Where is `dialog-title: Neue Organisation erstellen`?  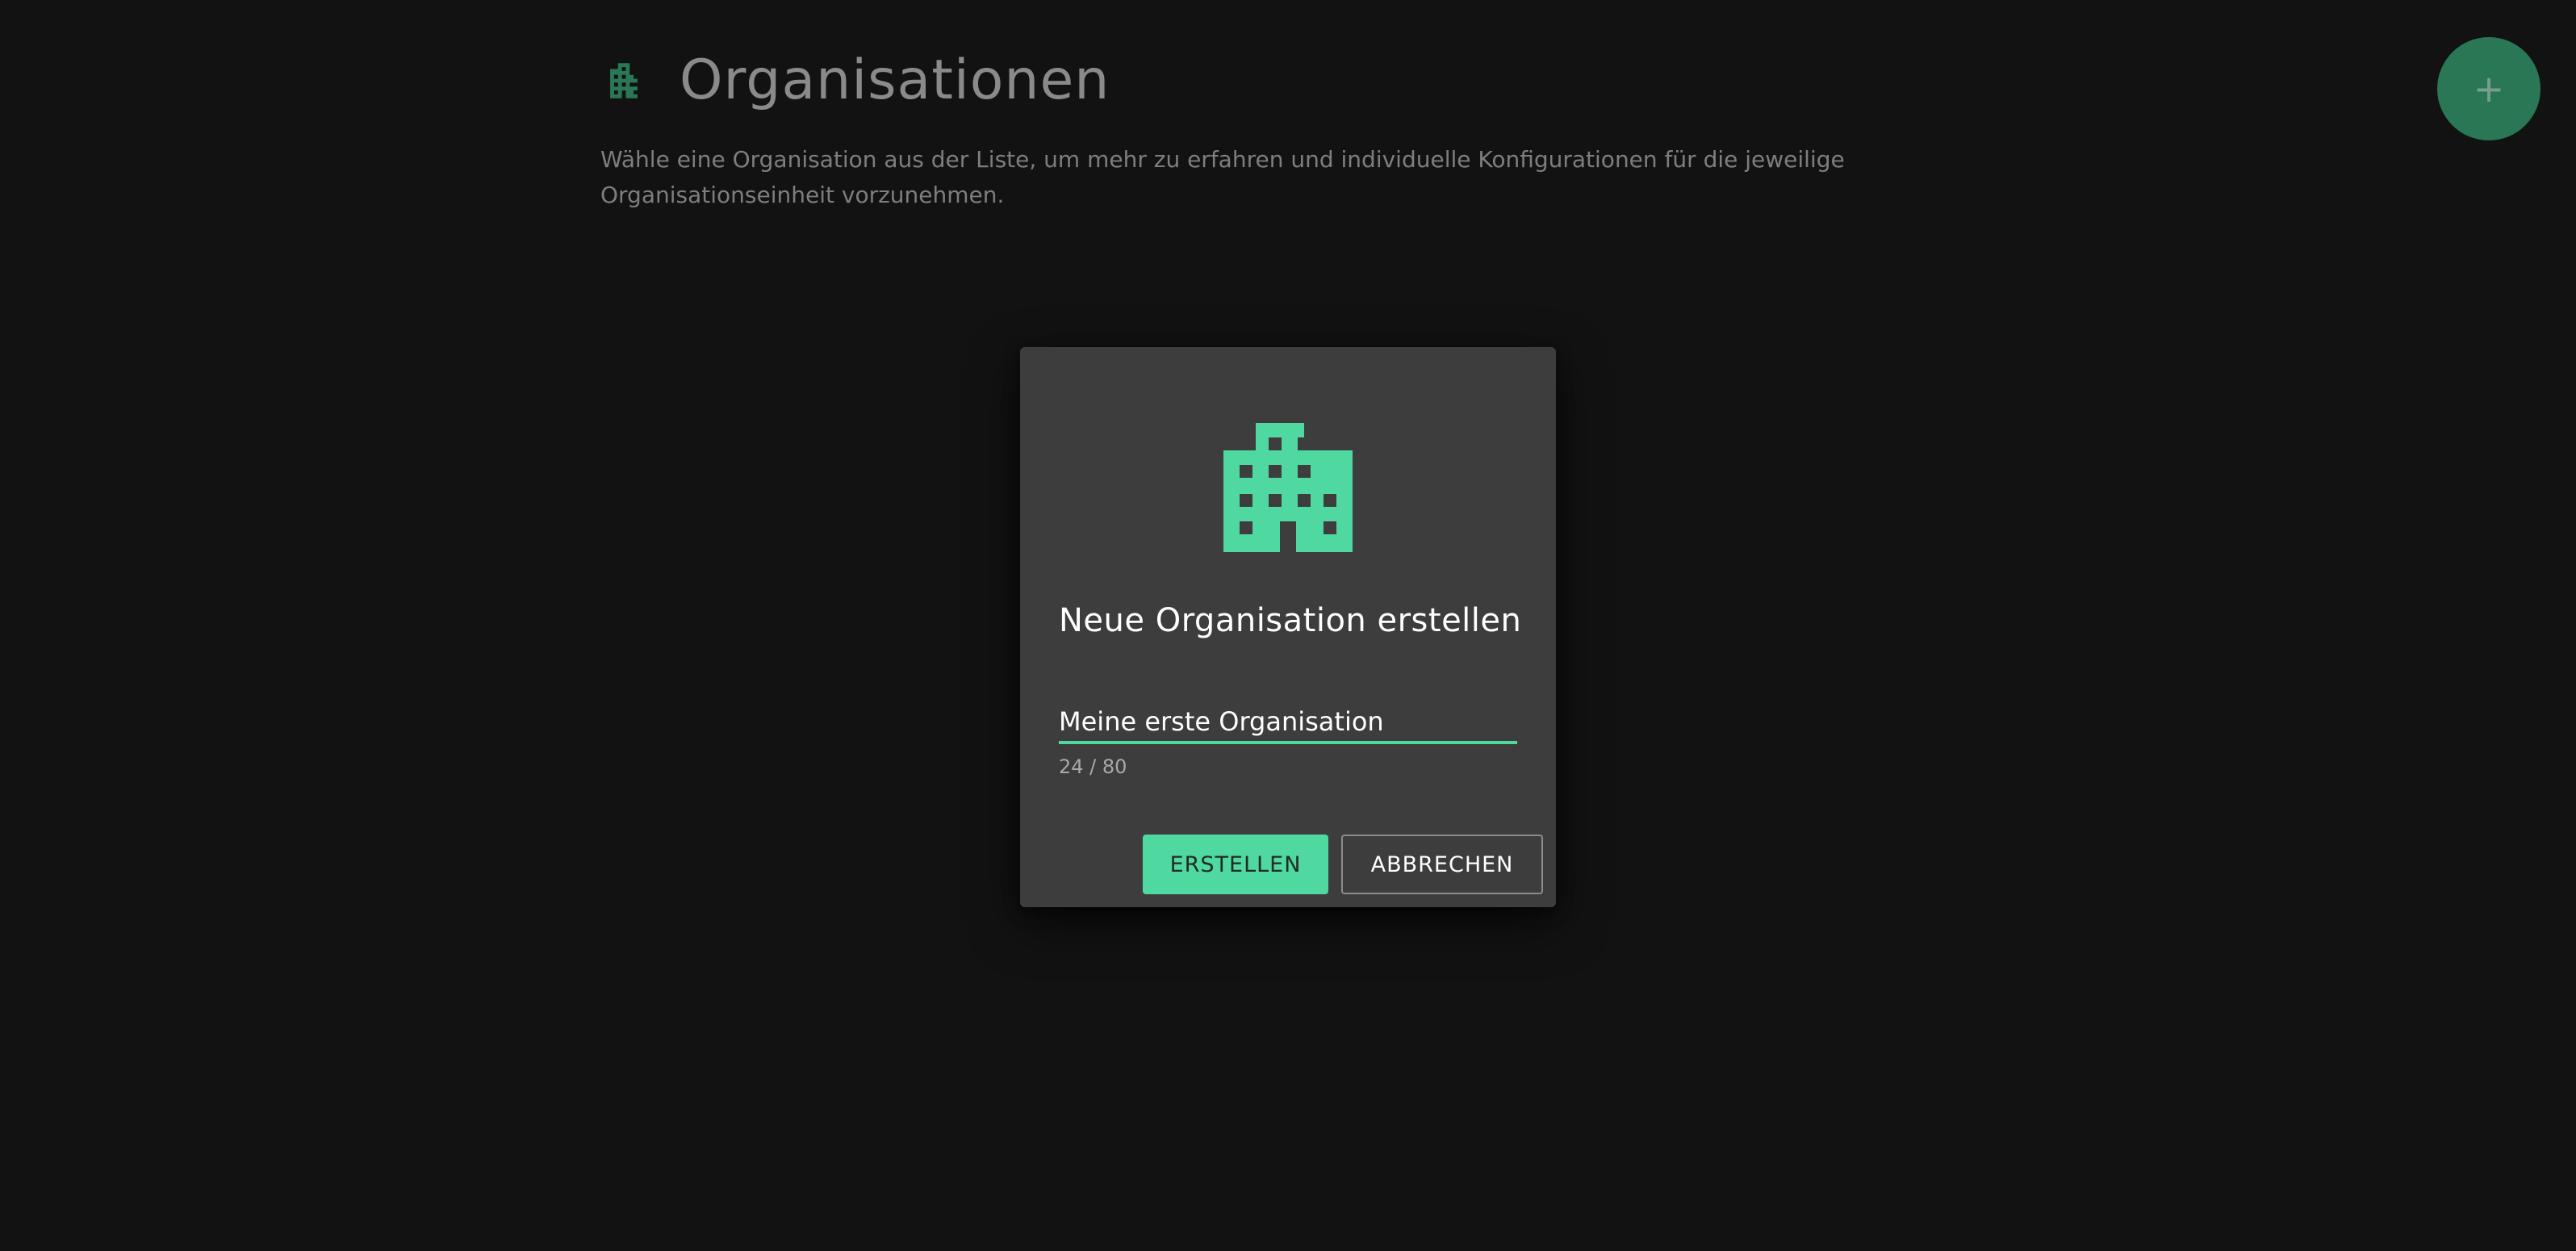 dialog-title: Neue Organisation erstellen is located at coordinates (1290, 620).